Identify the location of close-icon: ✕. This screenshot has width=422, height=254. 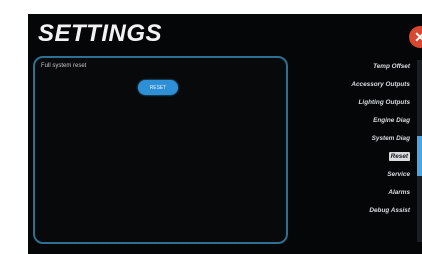
(418, 36).